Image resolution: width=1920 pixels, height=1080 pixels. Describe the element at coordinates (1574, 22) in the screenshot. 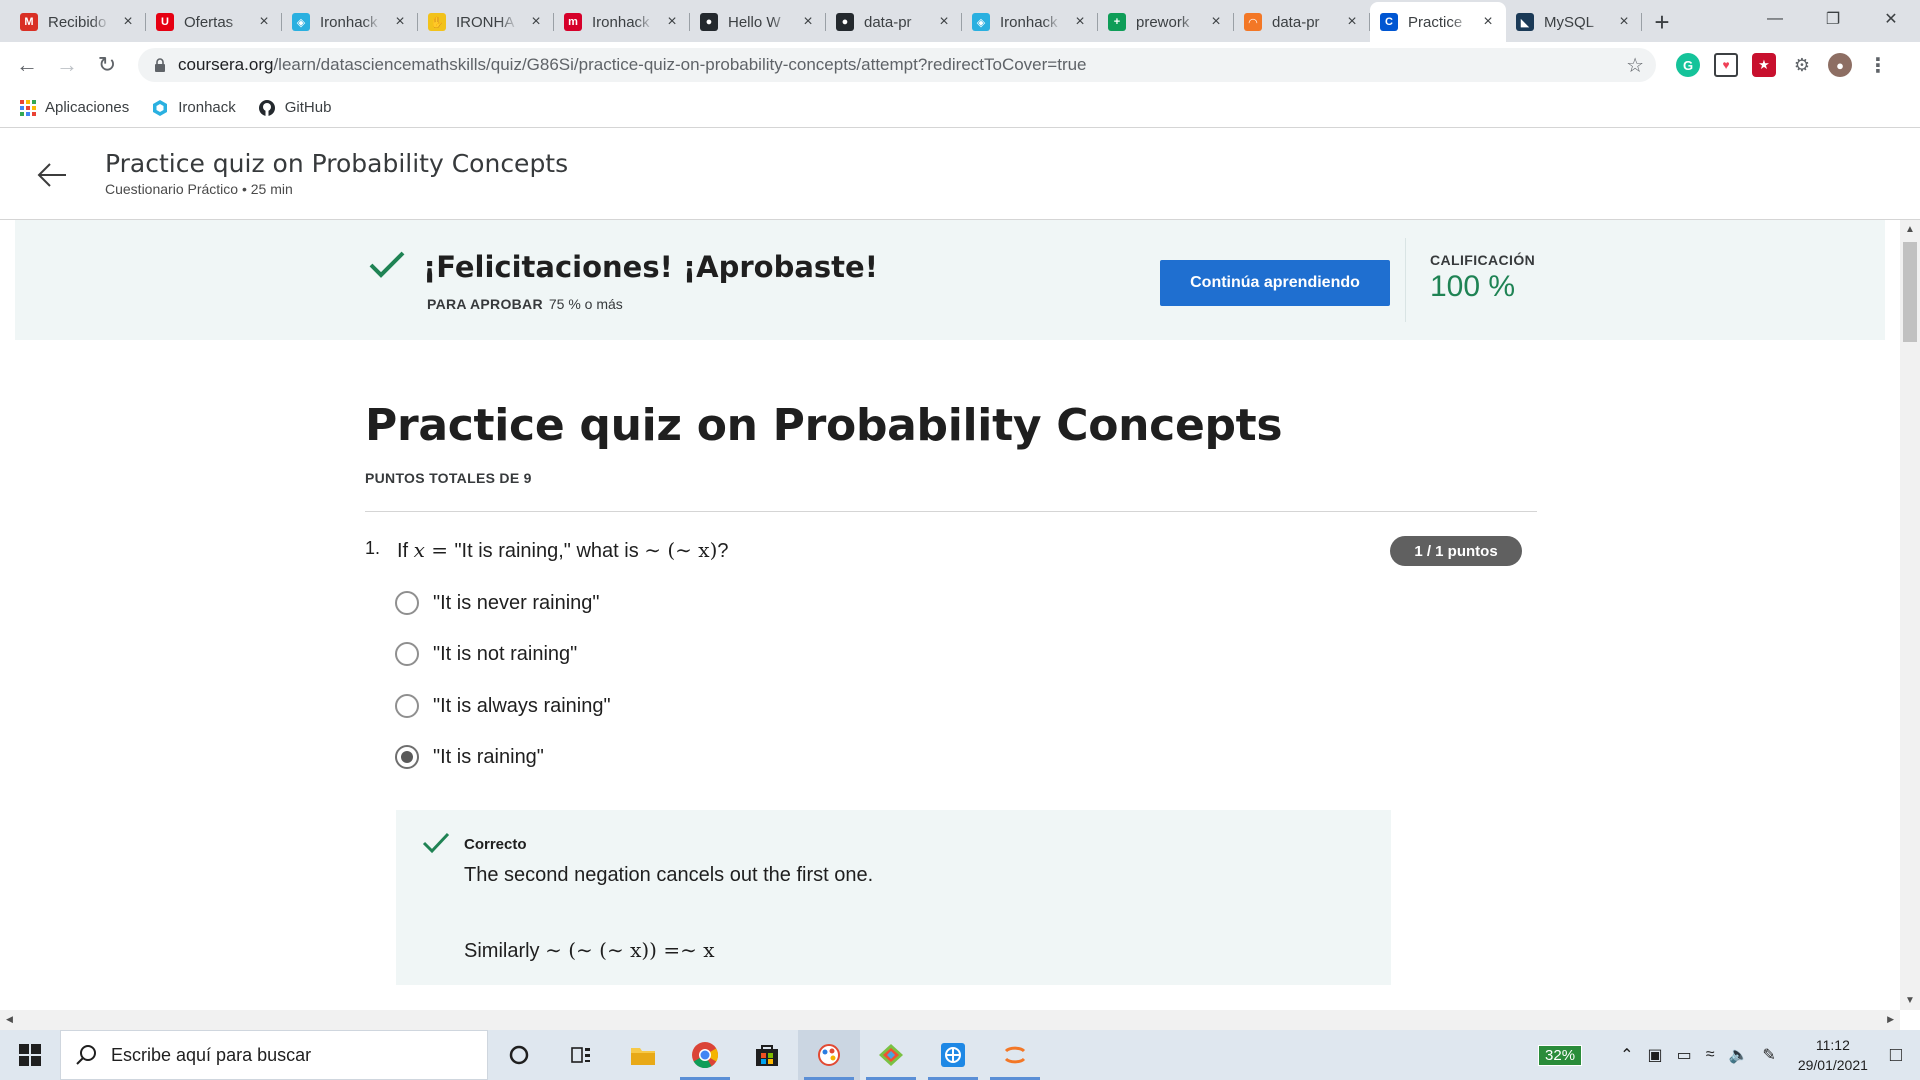

I see `browser-tab: ◣ MySQL ×` at that location.